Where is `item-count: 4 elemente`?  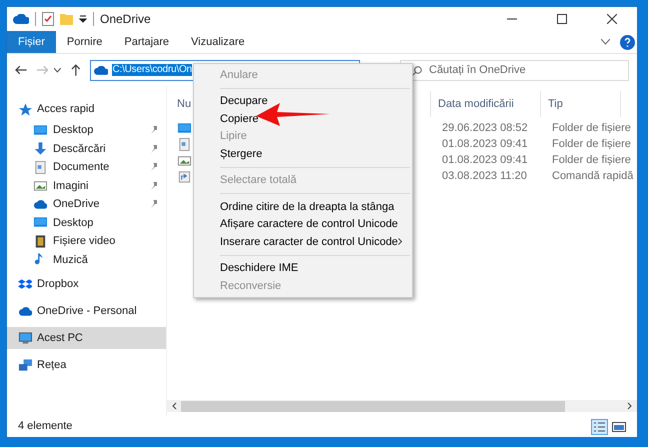 item-count: 4 elemente is located at coordinates (45, 426).